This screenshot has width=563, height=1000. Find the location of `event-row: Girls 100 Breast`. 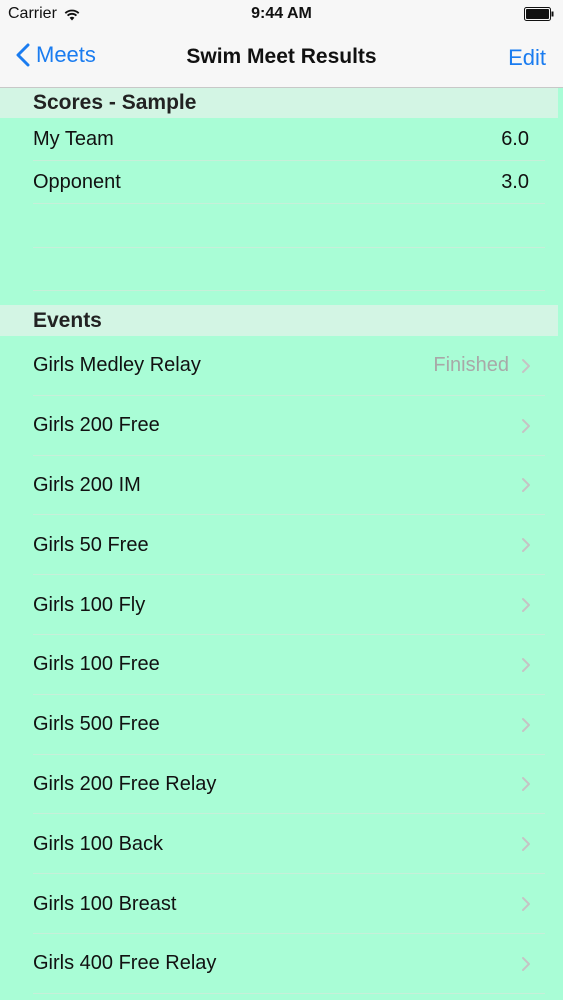

event-row: Girls 100 Breast is located at coordinates (281, 904).